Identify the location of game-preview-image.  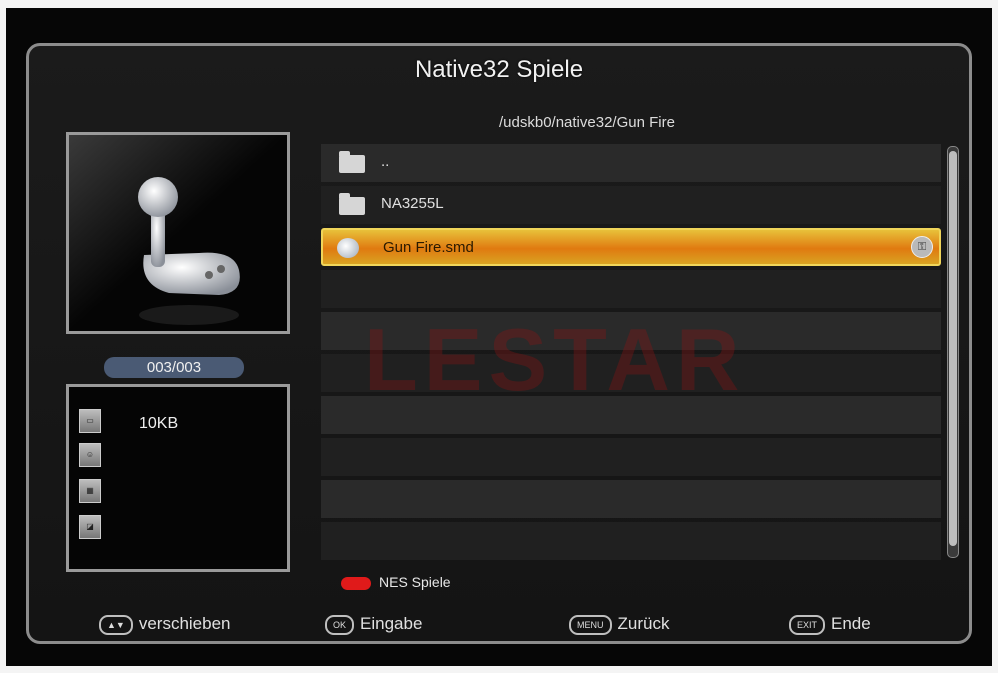
(178, 233).